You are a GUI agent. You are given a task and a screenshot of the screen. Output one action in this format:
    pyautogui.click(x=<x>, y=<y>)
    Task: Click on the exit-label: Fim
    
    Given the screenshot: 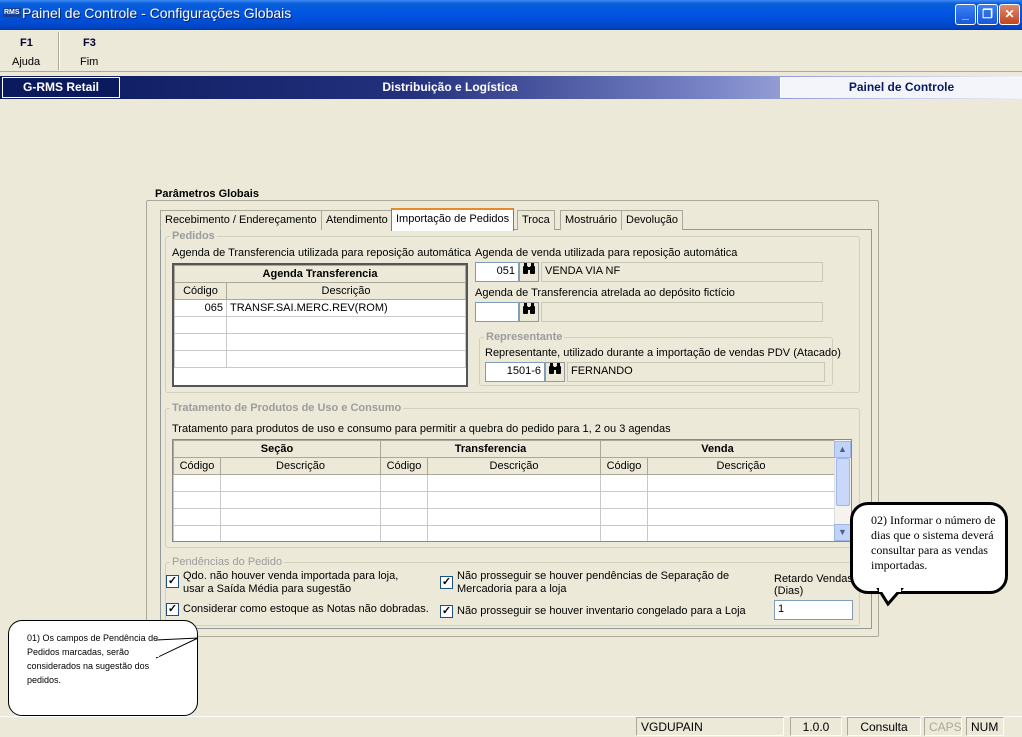 What is the action you would take?
    pyautogui.click(x=89, y=62)
    